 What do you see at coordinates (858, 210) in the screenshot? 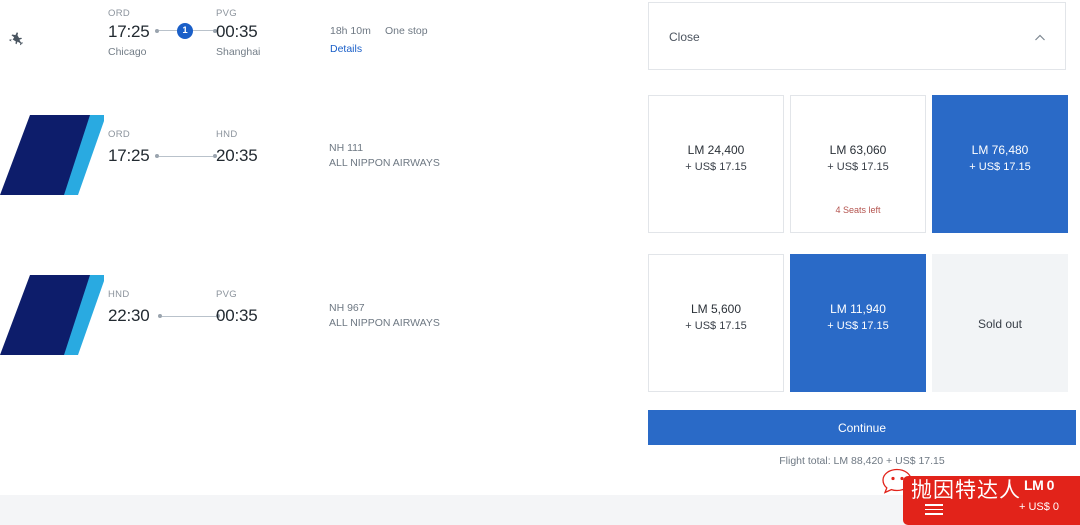
I see `seats-left-badge: 4 Seats left` at bounding box center [858, 210].